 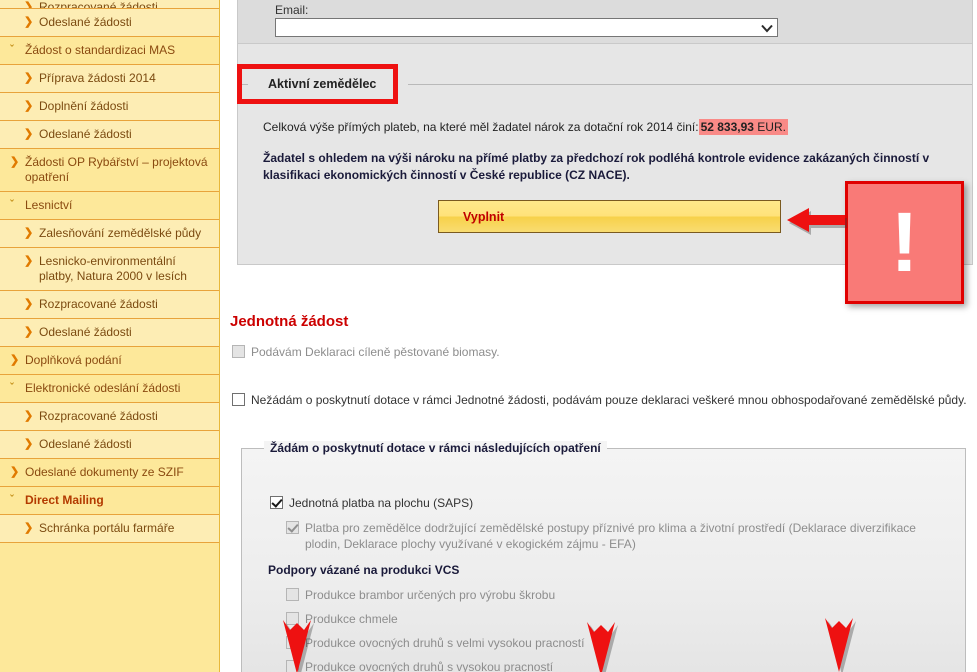 What do you see at coordinates (73, 360) in the screenshot?
I see `sidebar-item-label: Doplňková podání` at bounding box center [73, 360].